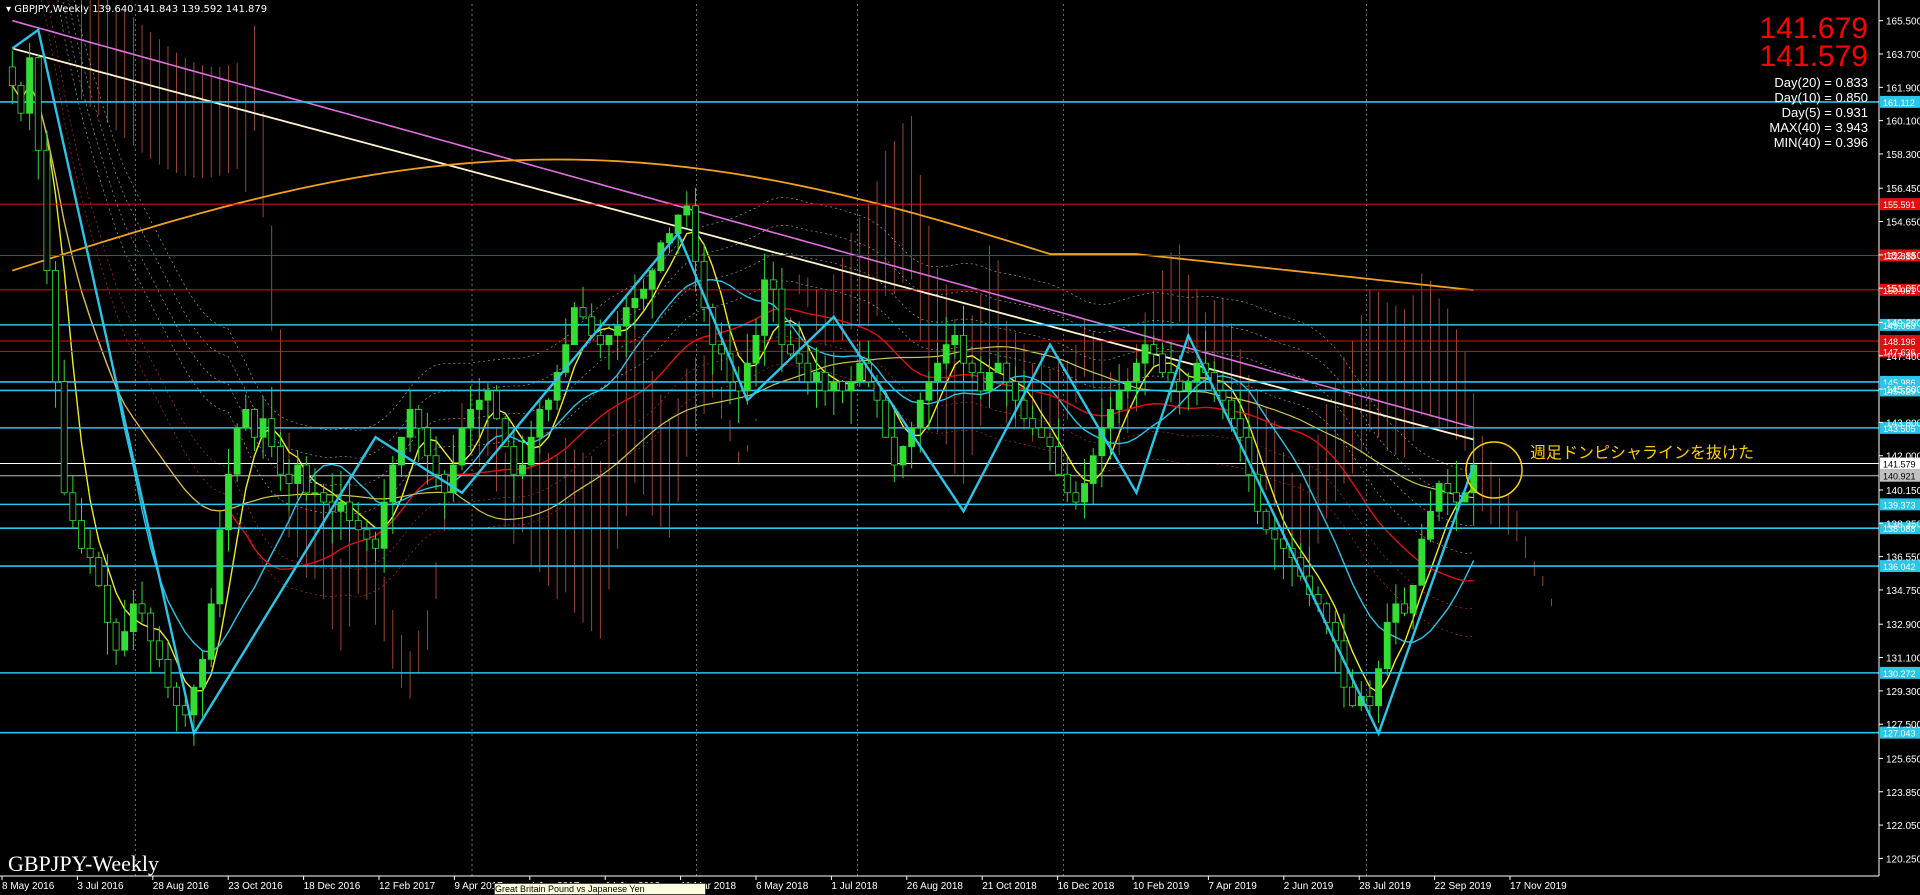  What do you see at coordinates (84, 863) in the screenshot?
I see `chart-watermark: GBPJPY-Weekly` at bounding box center [84, 863].